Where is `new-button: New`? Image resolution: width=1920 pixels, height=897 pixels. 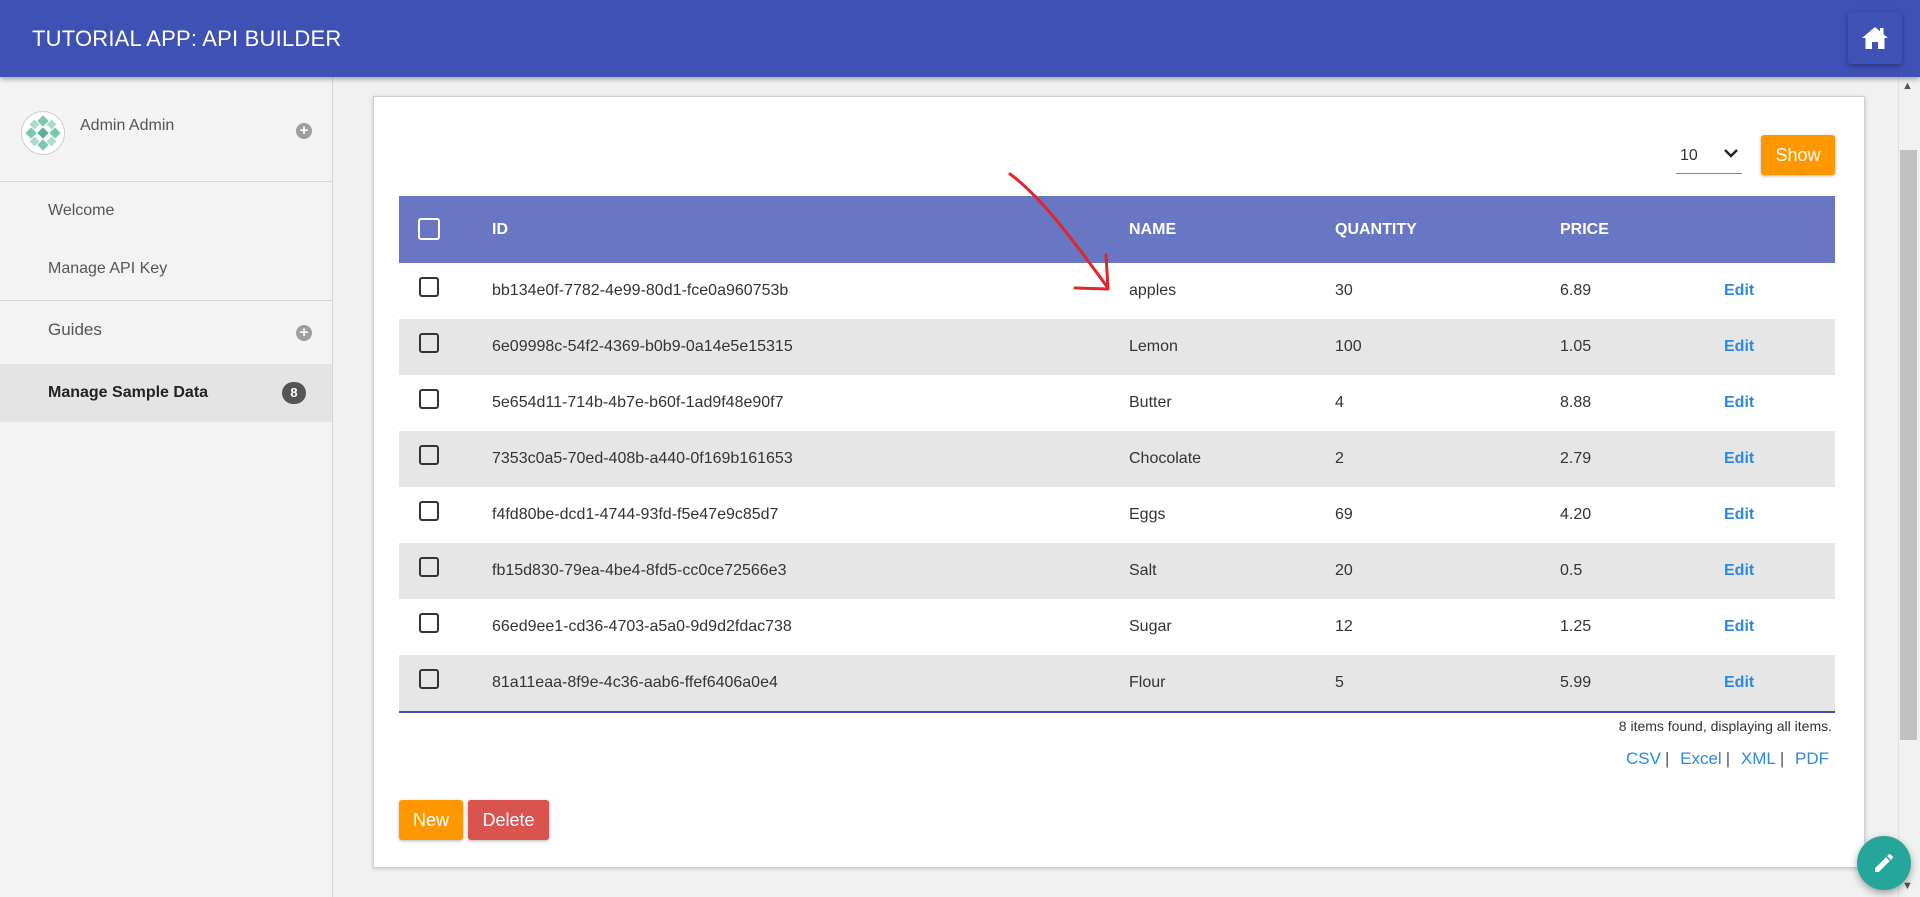 new-button: New is located at coordinates (431, 820).